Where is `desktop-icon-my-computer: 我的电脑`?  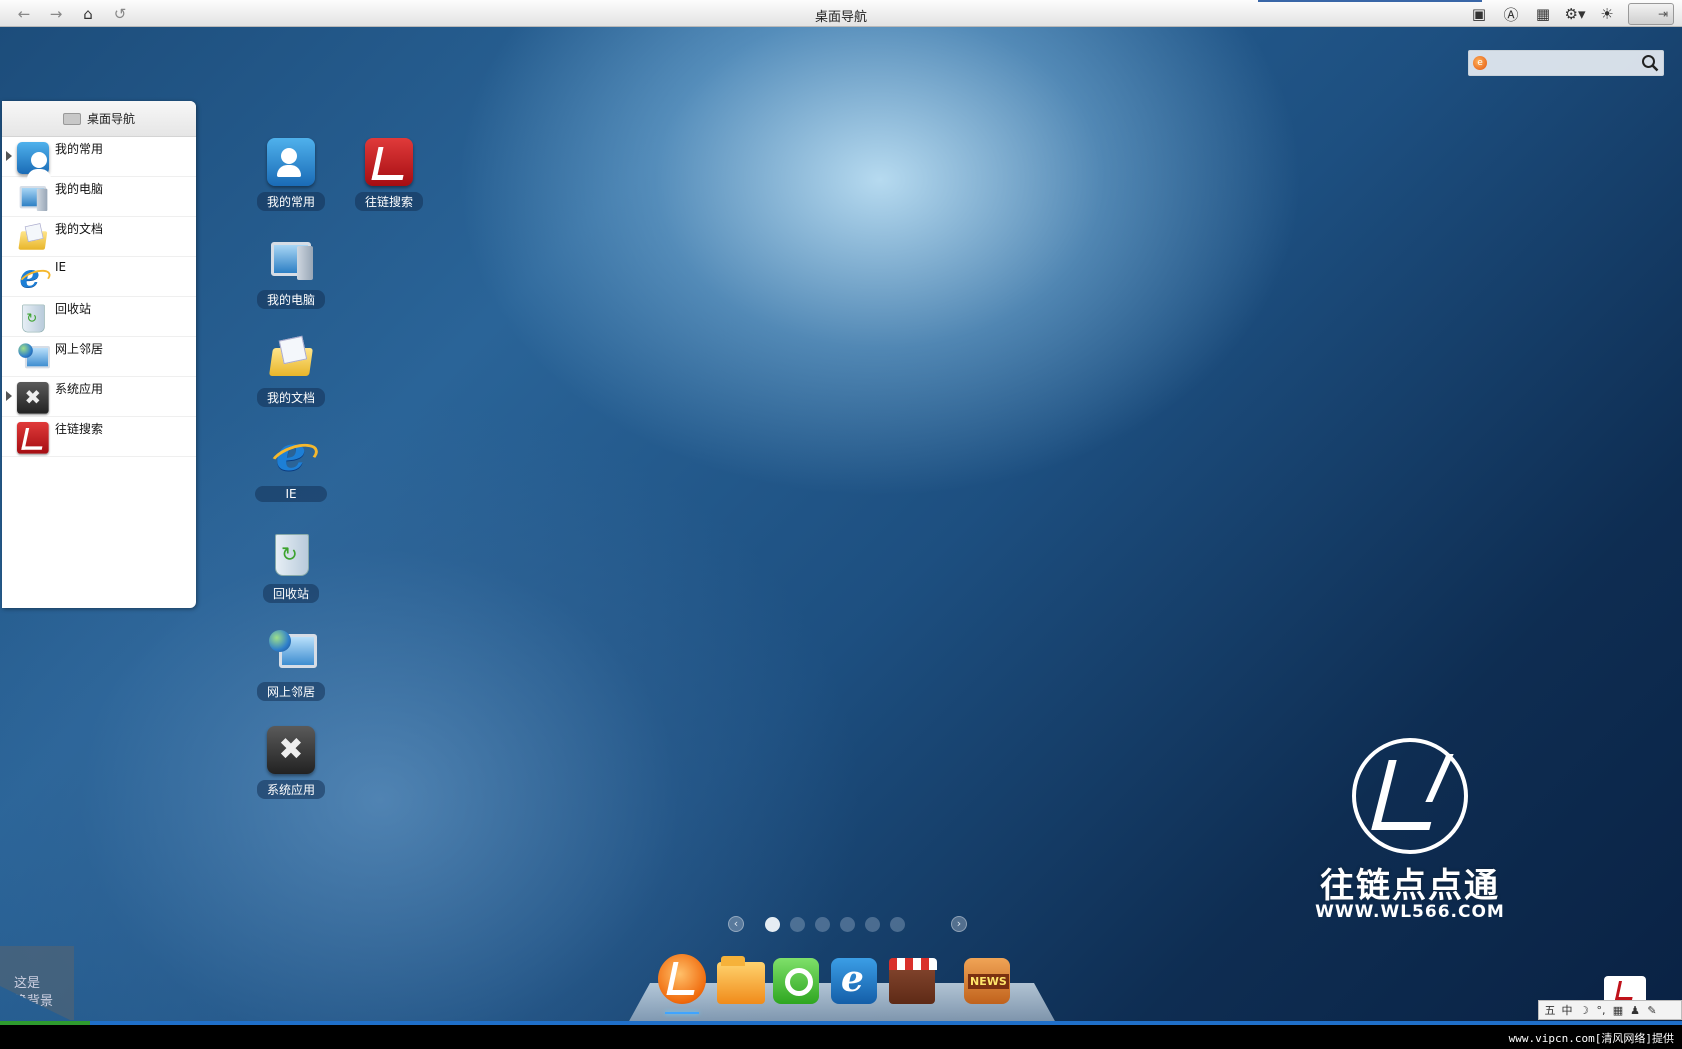
desktop-icon-my-computer: 我的电脑 is located at coordinates (291, 271).